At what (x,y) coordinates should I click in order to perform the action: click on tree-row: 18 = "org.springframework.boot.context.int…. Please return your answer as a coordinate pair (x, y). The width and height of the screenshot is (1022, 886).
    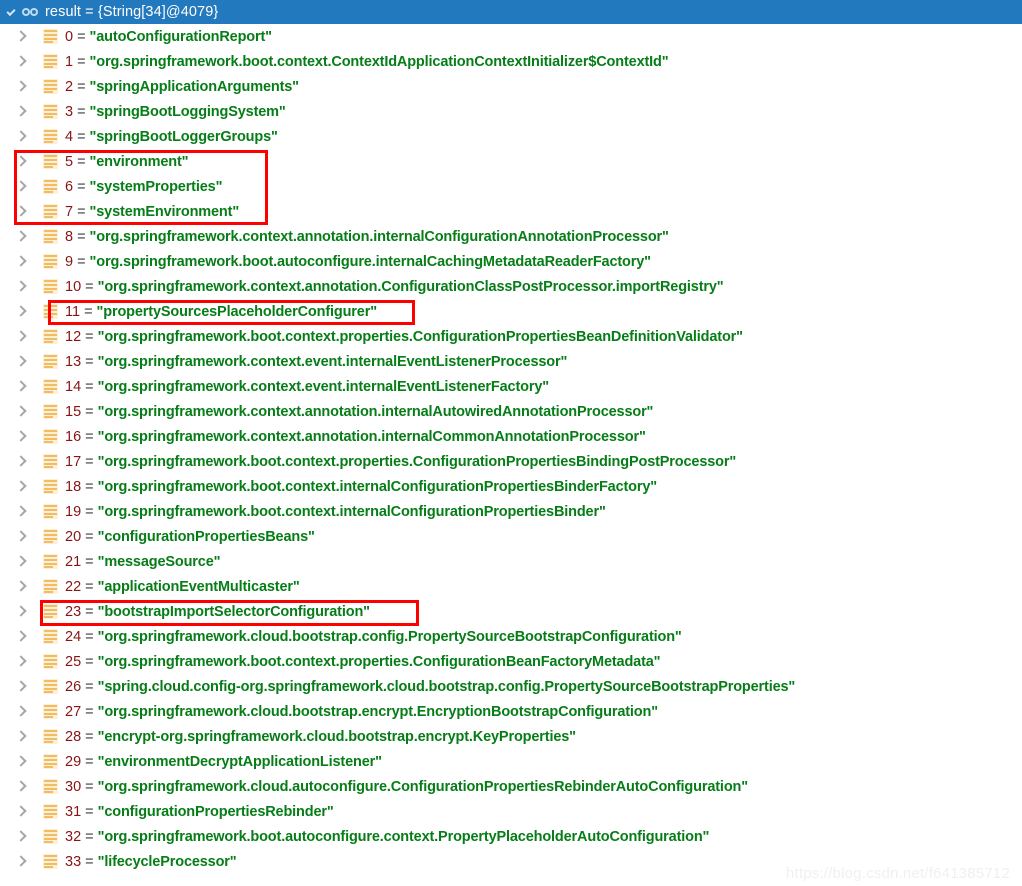
    Looking at the image, I should click on (511, 486).